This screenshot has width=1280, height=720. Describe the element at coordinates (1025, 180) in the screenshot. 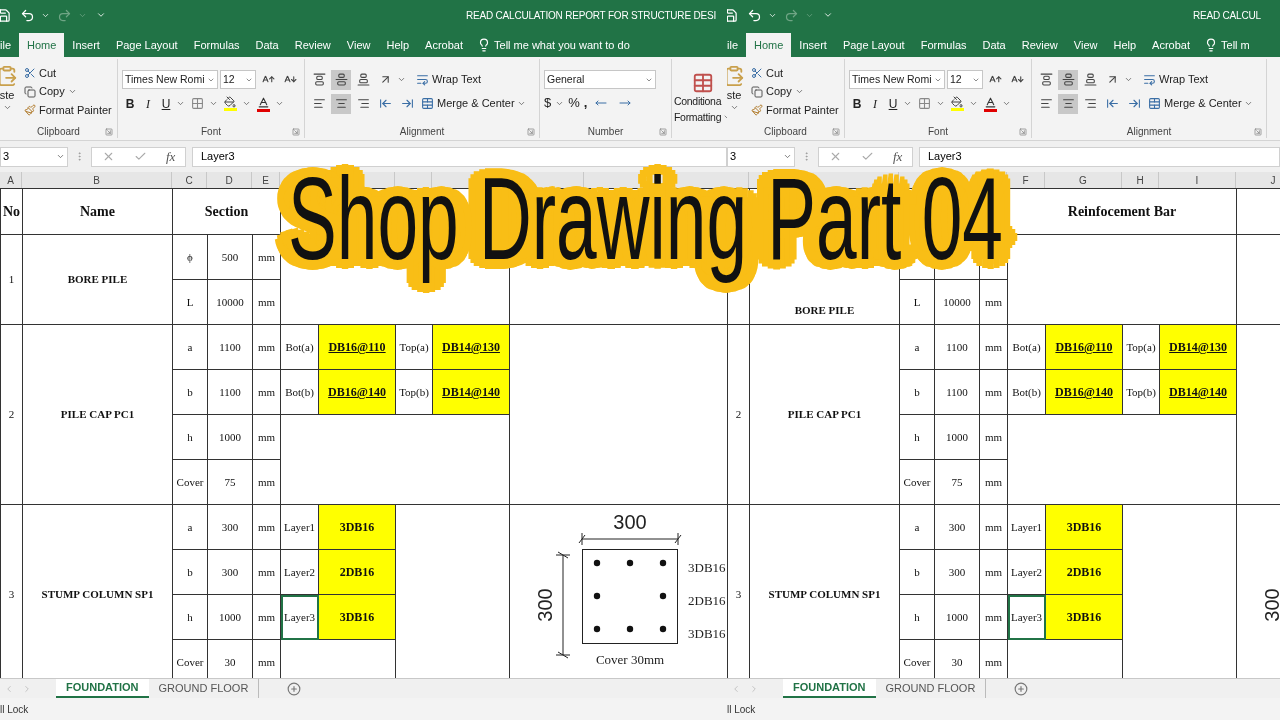

I see `column-header: F` at that location.